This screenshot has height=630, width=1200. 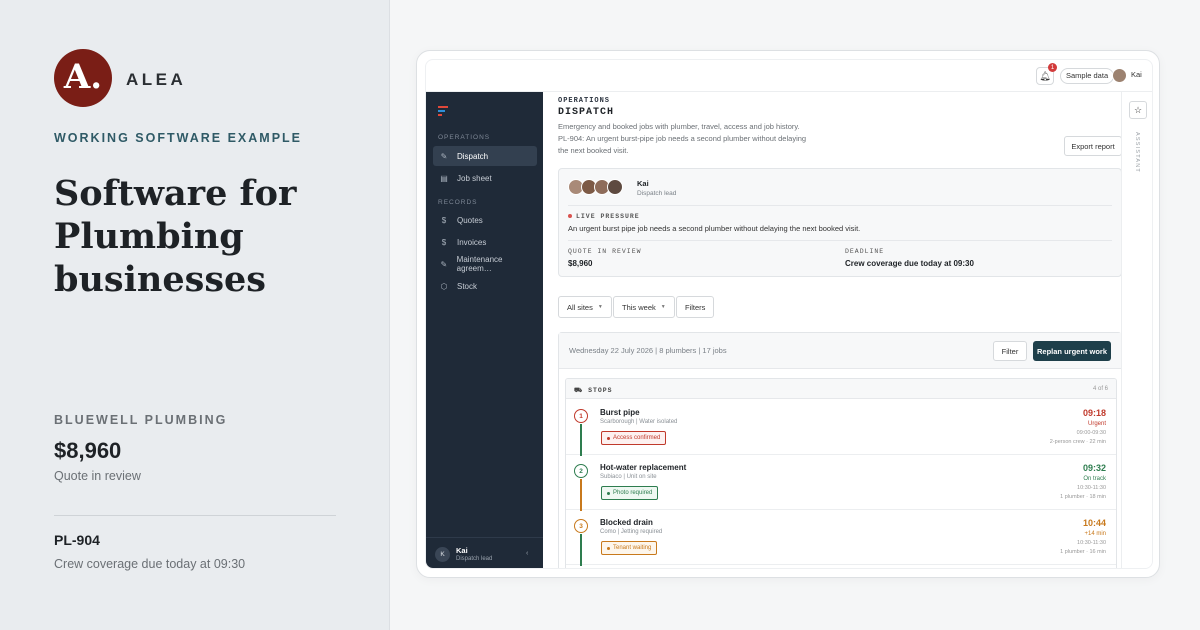 What do you see at coordinates (1138, 110) in the screenshot?
I see `star-icon: ☆` at bounding box center [1138, 110].